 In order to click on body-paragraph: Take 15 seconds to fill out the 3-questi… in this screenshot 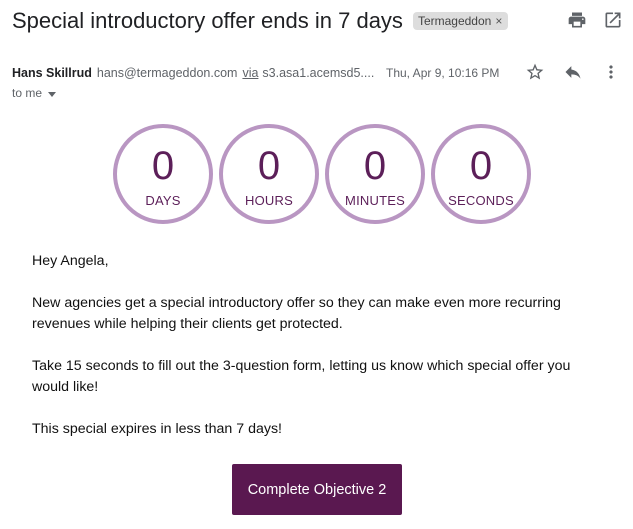, I will do `click(301, 376)`.